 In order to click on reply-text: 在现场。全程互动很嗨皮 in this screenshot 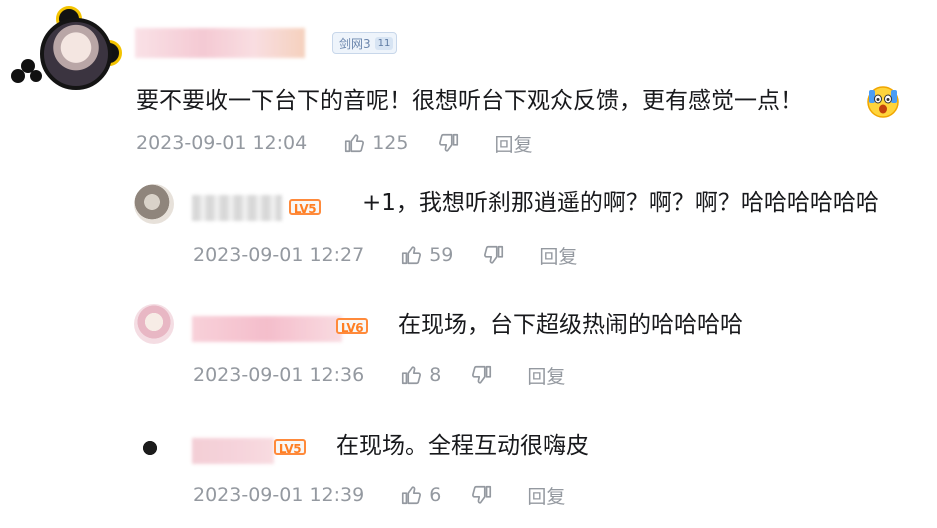, I will do `click(462, 446)`.